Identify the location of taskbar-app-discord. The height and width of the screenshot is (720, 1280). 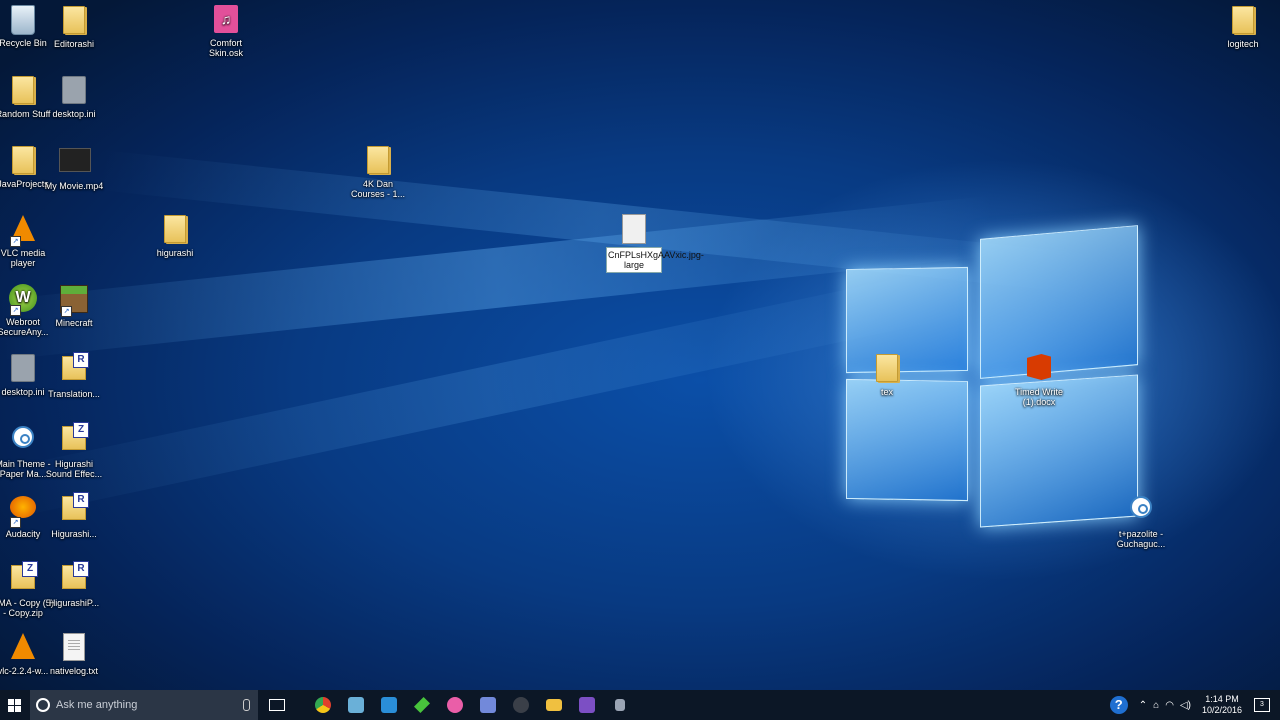
(488, 705).